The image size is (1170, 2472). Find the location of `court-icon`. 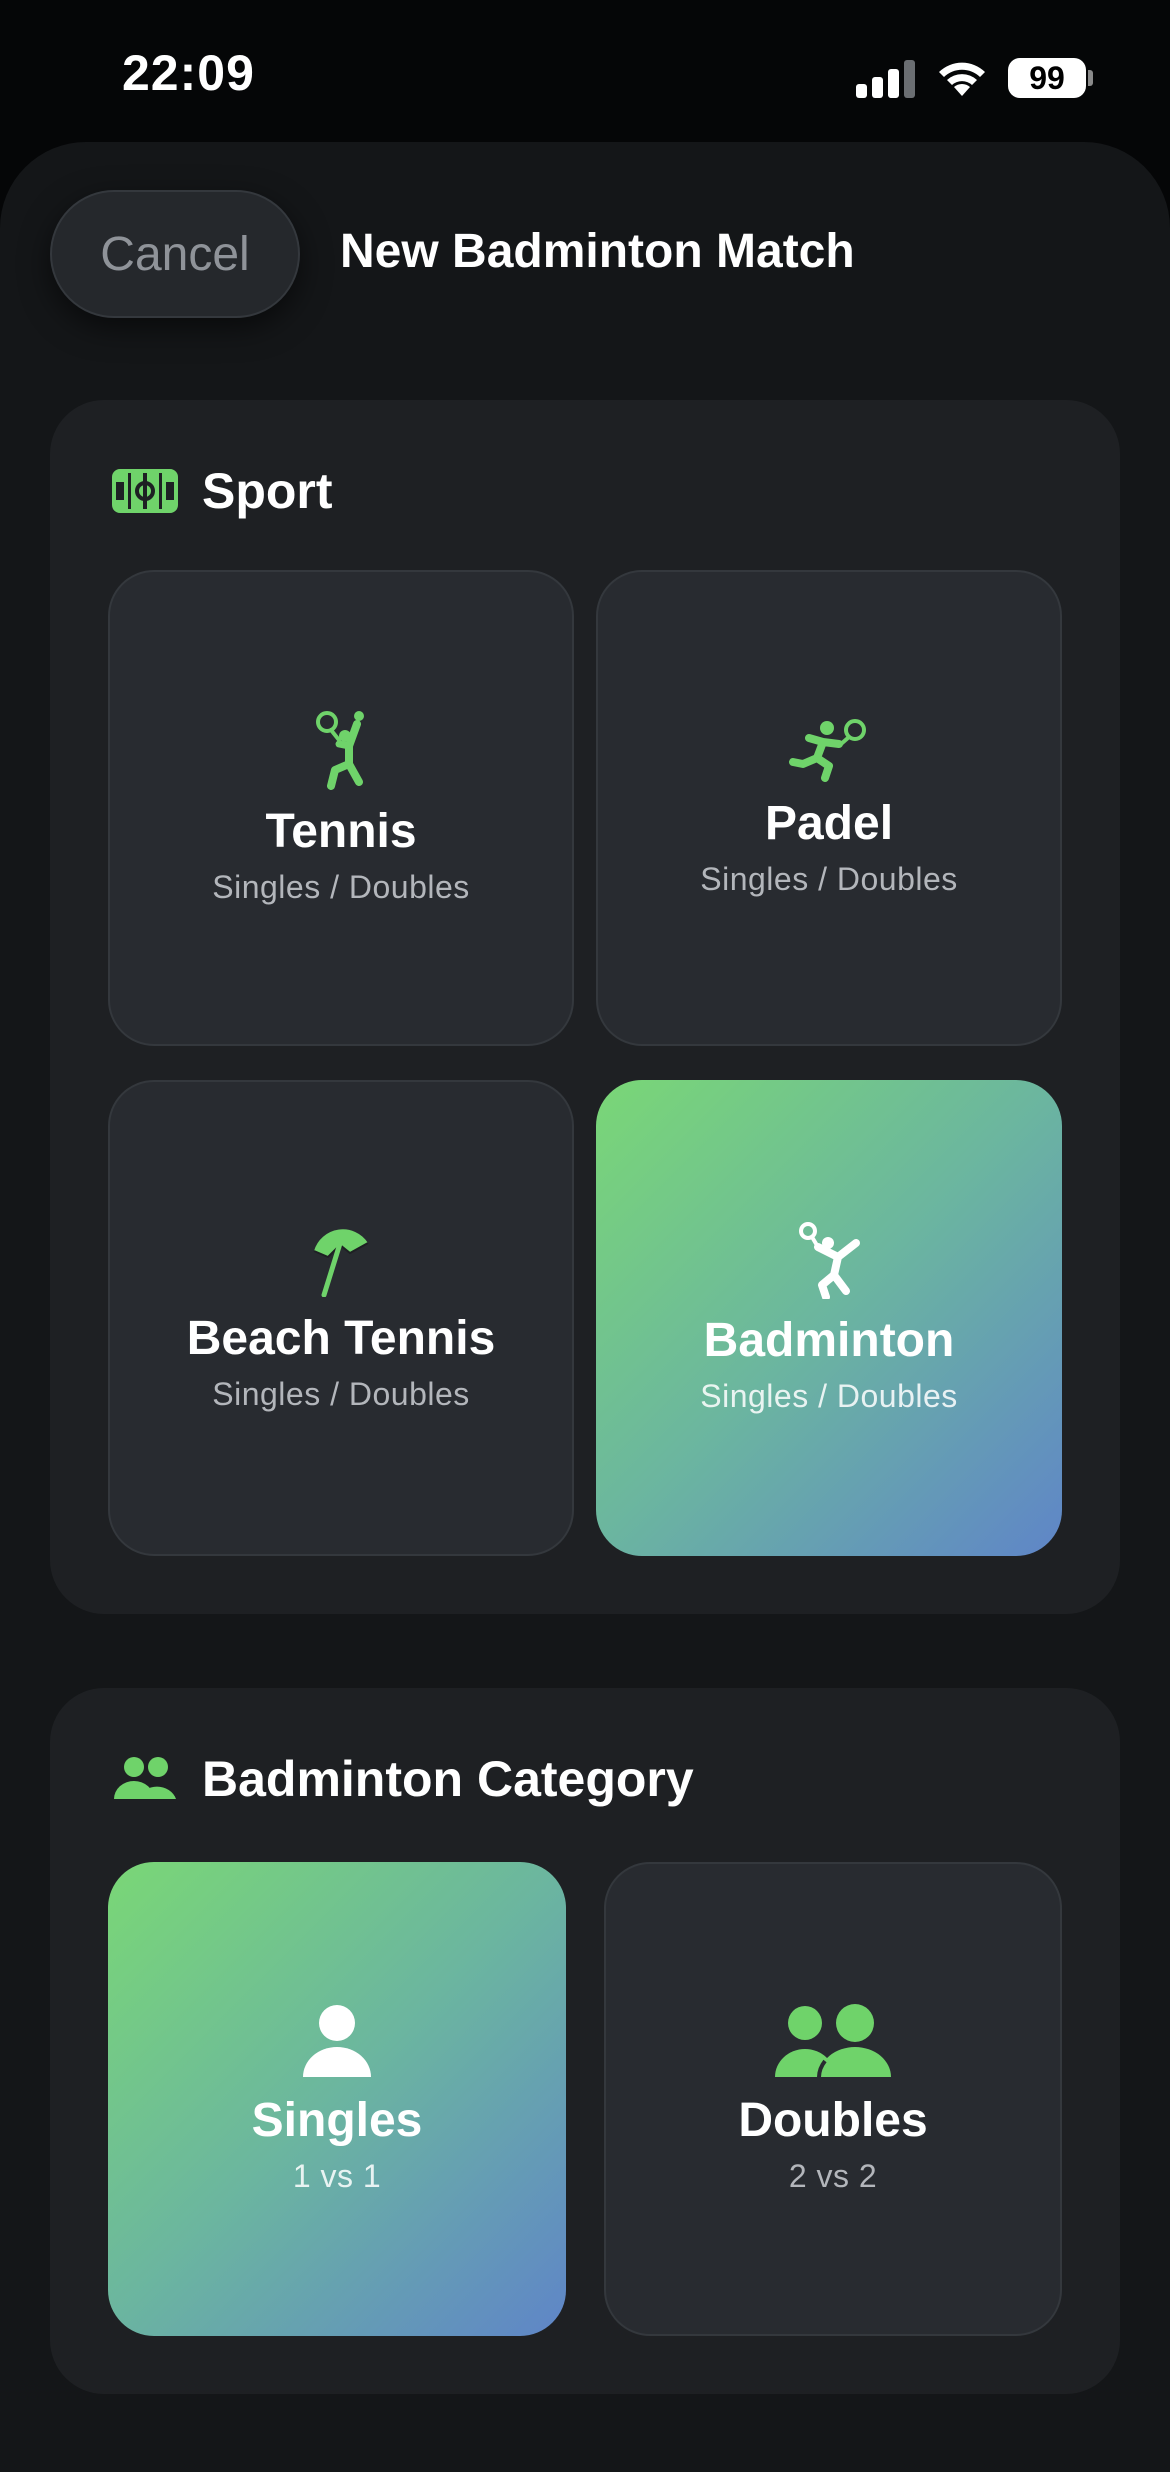

court-icon is located at coordinates (145, 491).